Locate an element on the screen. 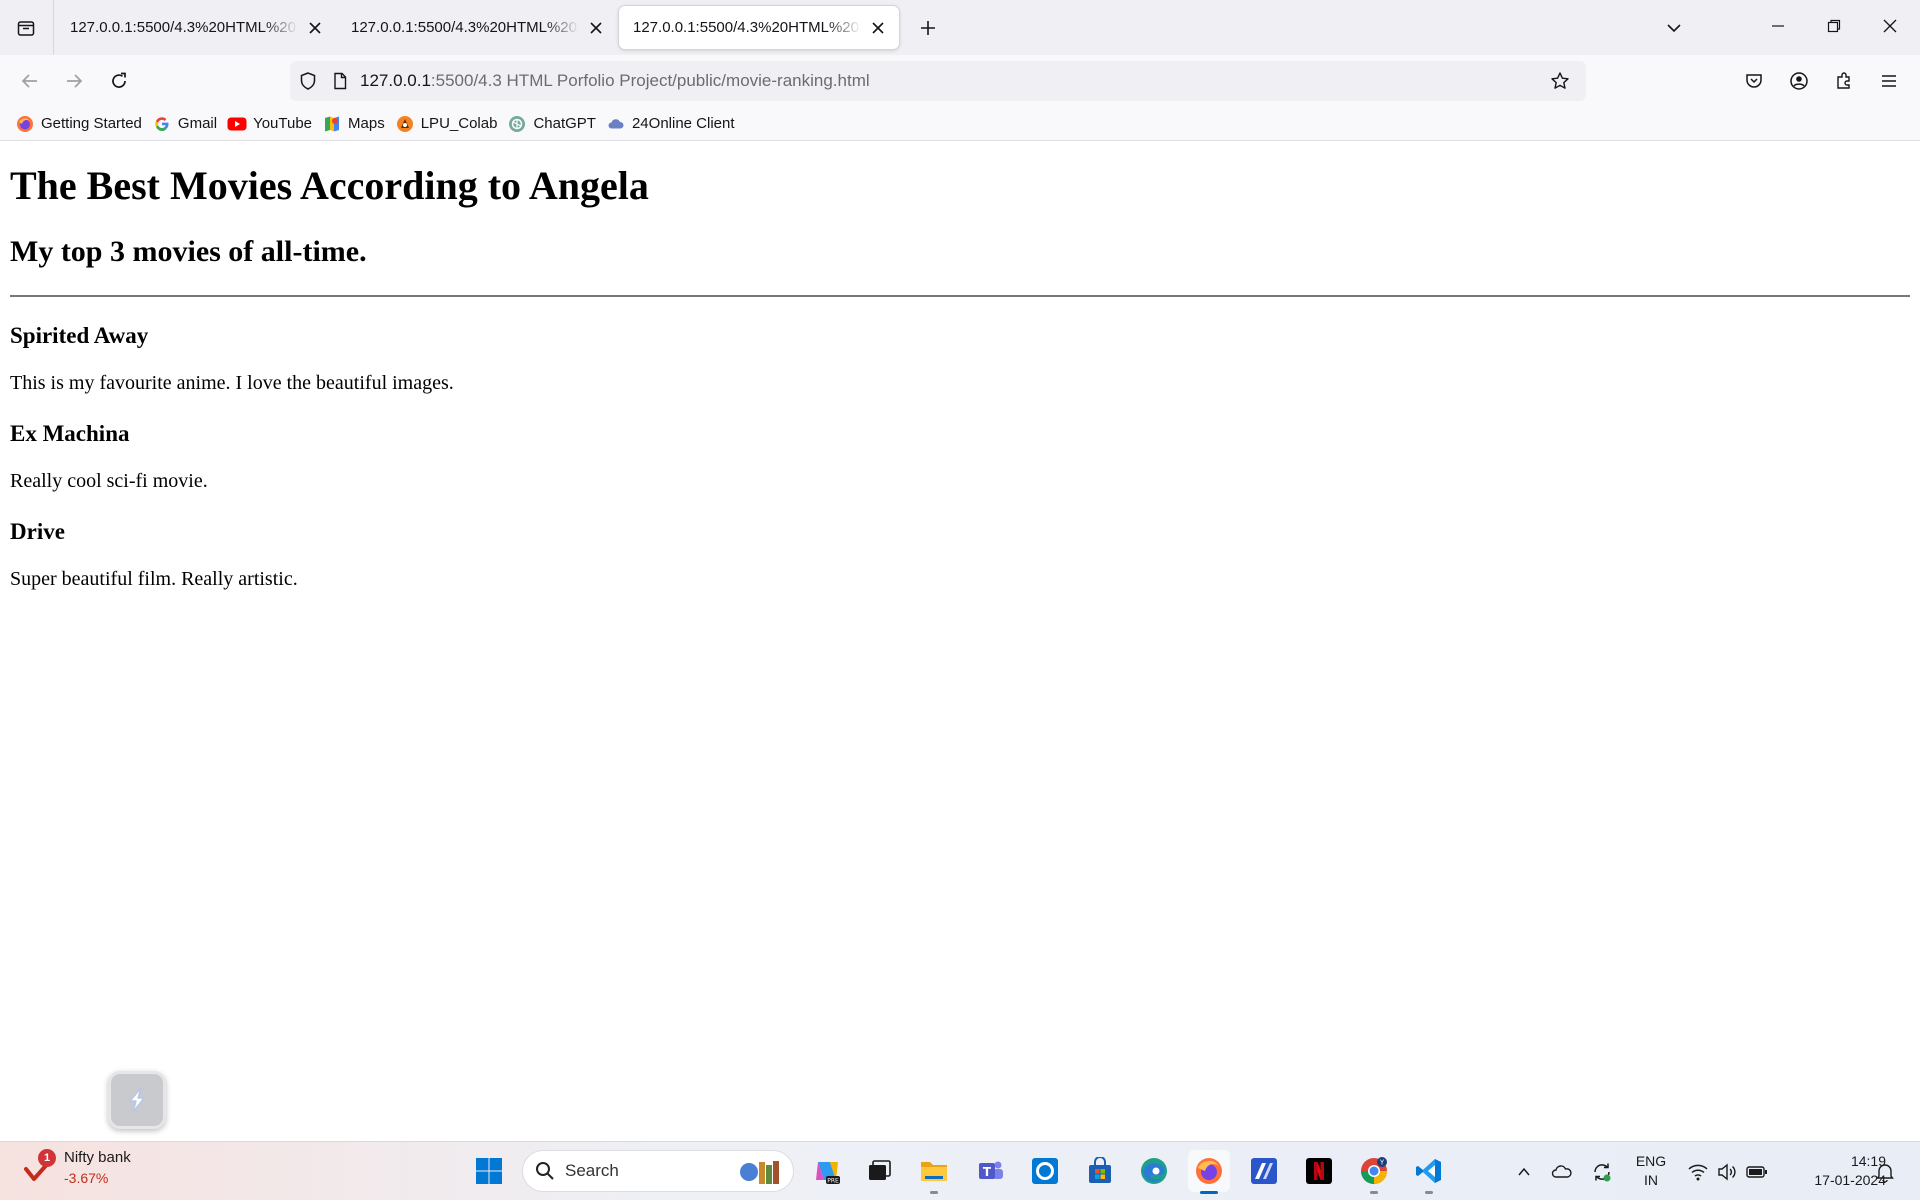  search-label: Search is located at coordinates (592, 1170).